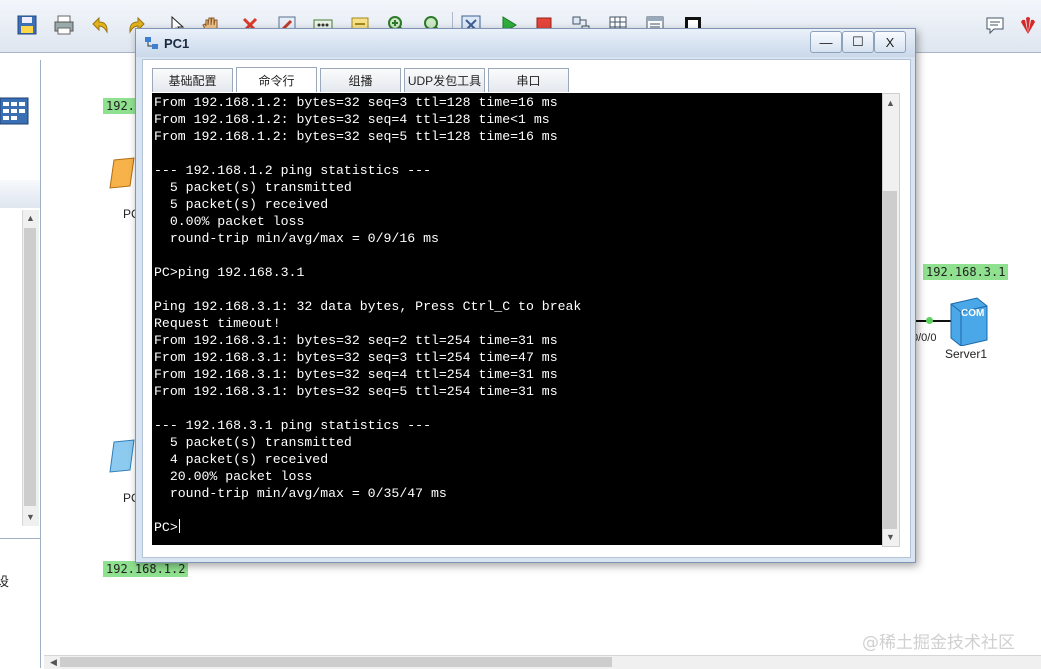 This screenshot has height=669, width=1041. What do you see at coordinates (300, 493) in the screenshot?
I see `terminal-line: round-trip min/avg/max = 0/35/47 ms` at bounding box center [300, 493].